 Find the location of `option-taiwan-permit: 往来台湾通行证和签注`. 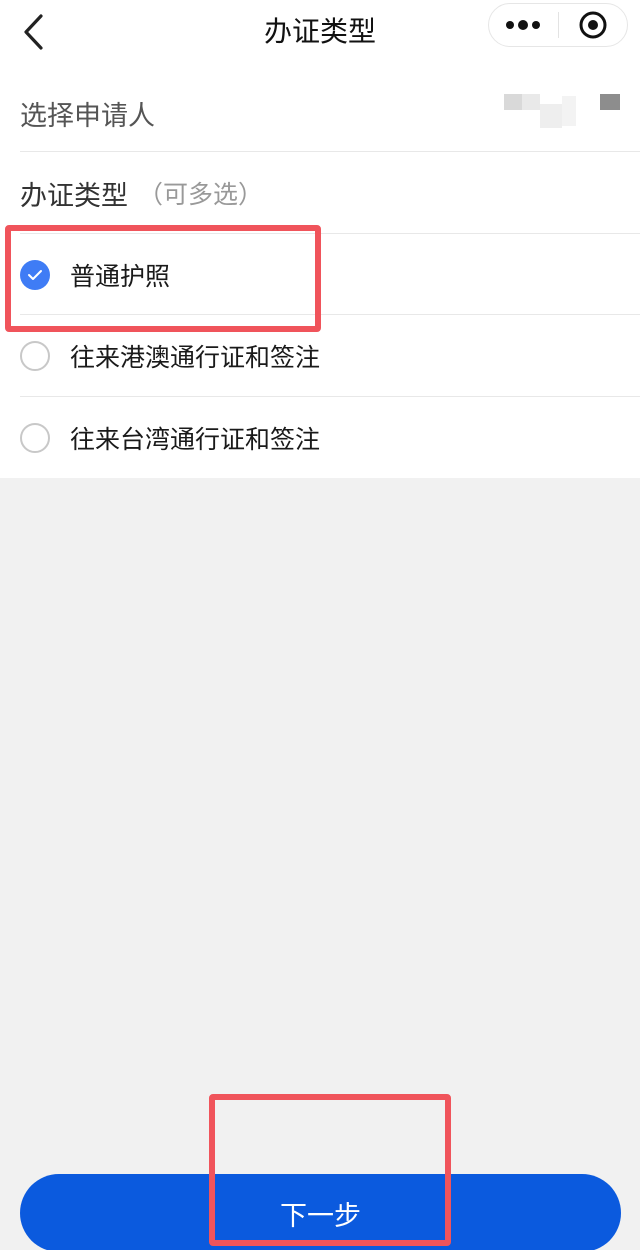

option-taiwan-permit: 往来台湾通行证和签注 is located at coordinates (320, 438).